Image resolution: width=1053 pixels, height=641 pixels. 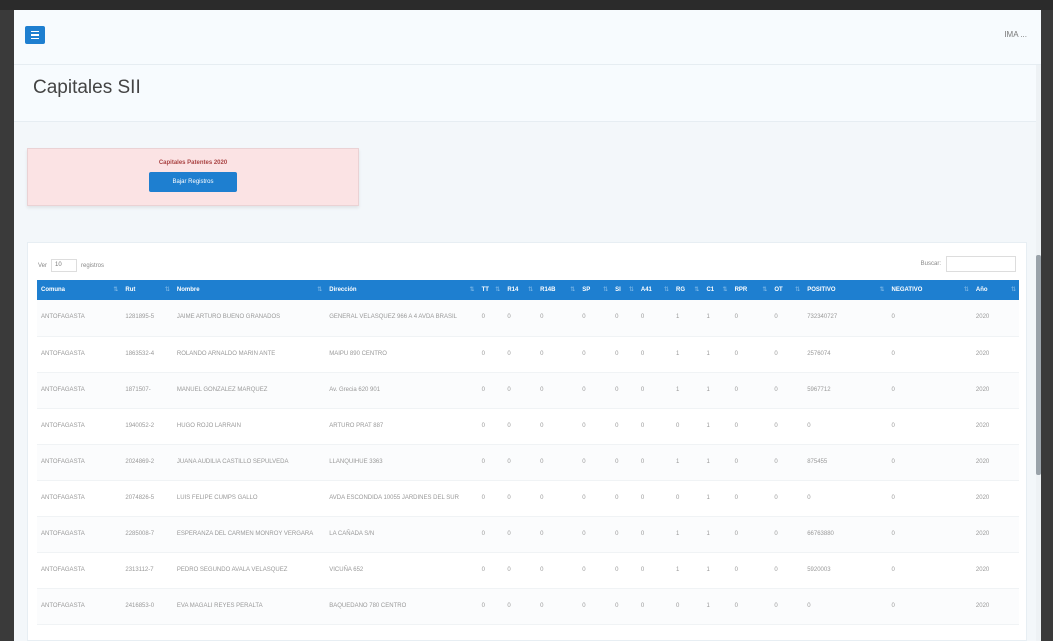 What do you see at coordinates (93, 265) in the screenshot?
I see `records-label: registros` at bounding box center [93, 265].